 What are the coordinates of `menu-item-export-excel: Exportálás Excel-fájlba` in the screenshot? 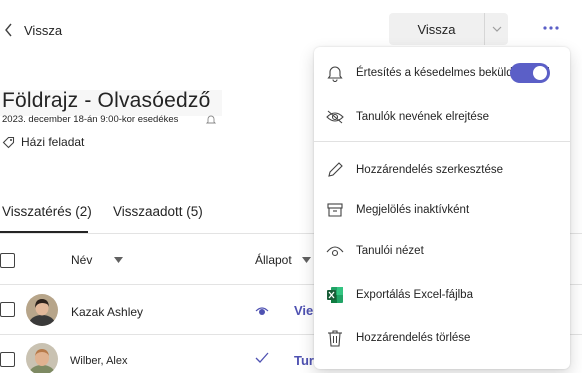 It's located at (442, 295).